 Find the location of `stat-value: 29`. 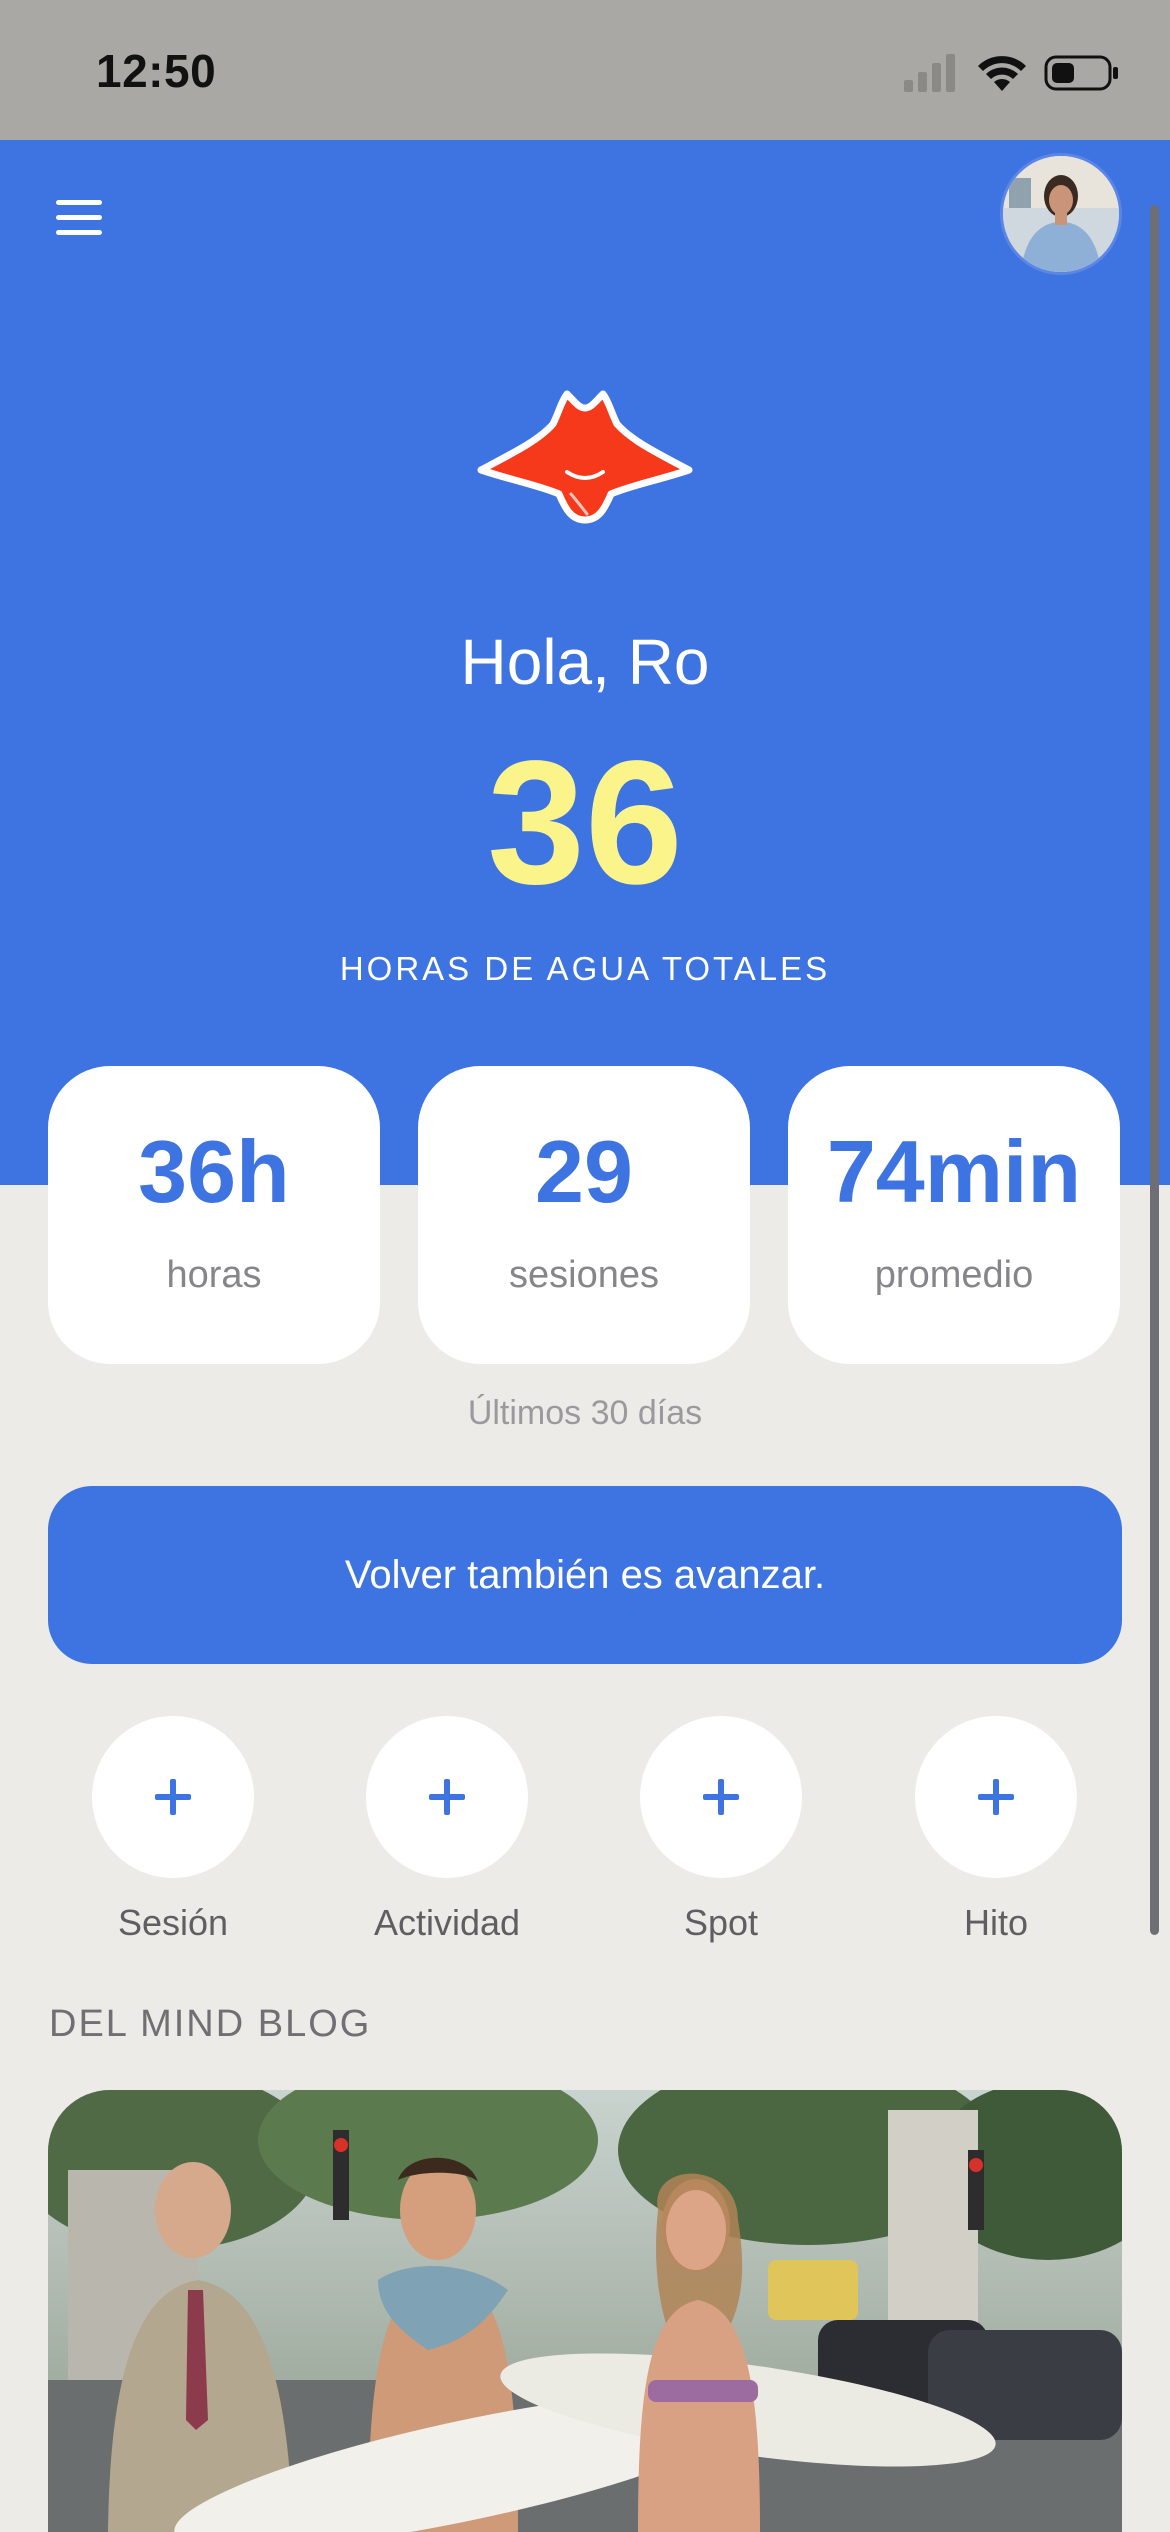

stat-value: 29 is located at coordinates (584, 1171).